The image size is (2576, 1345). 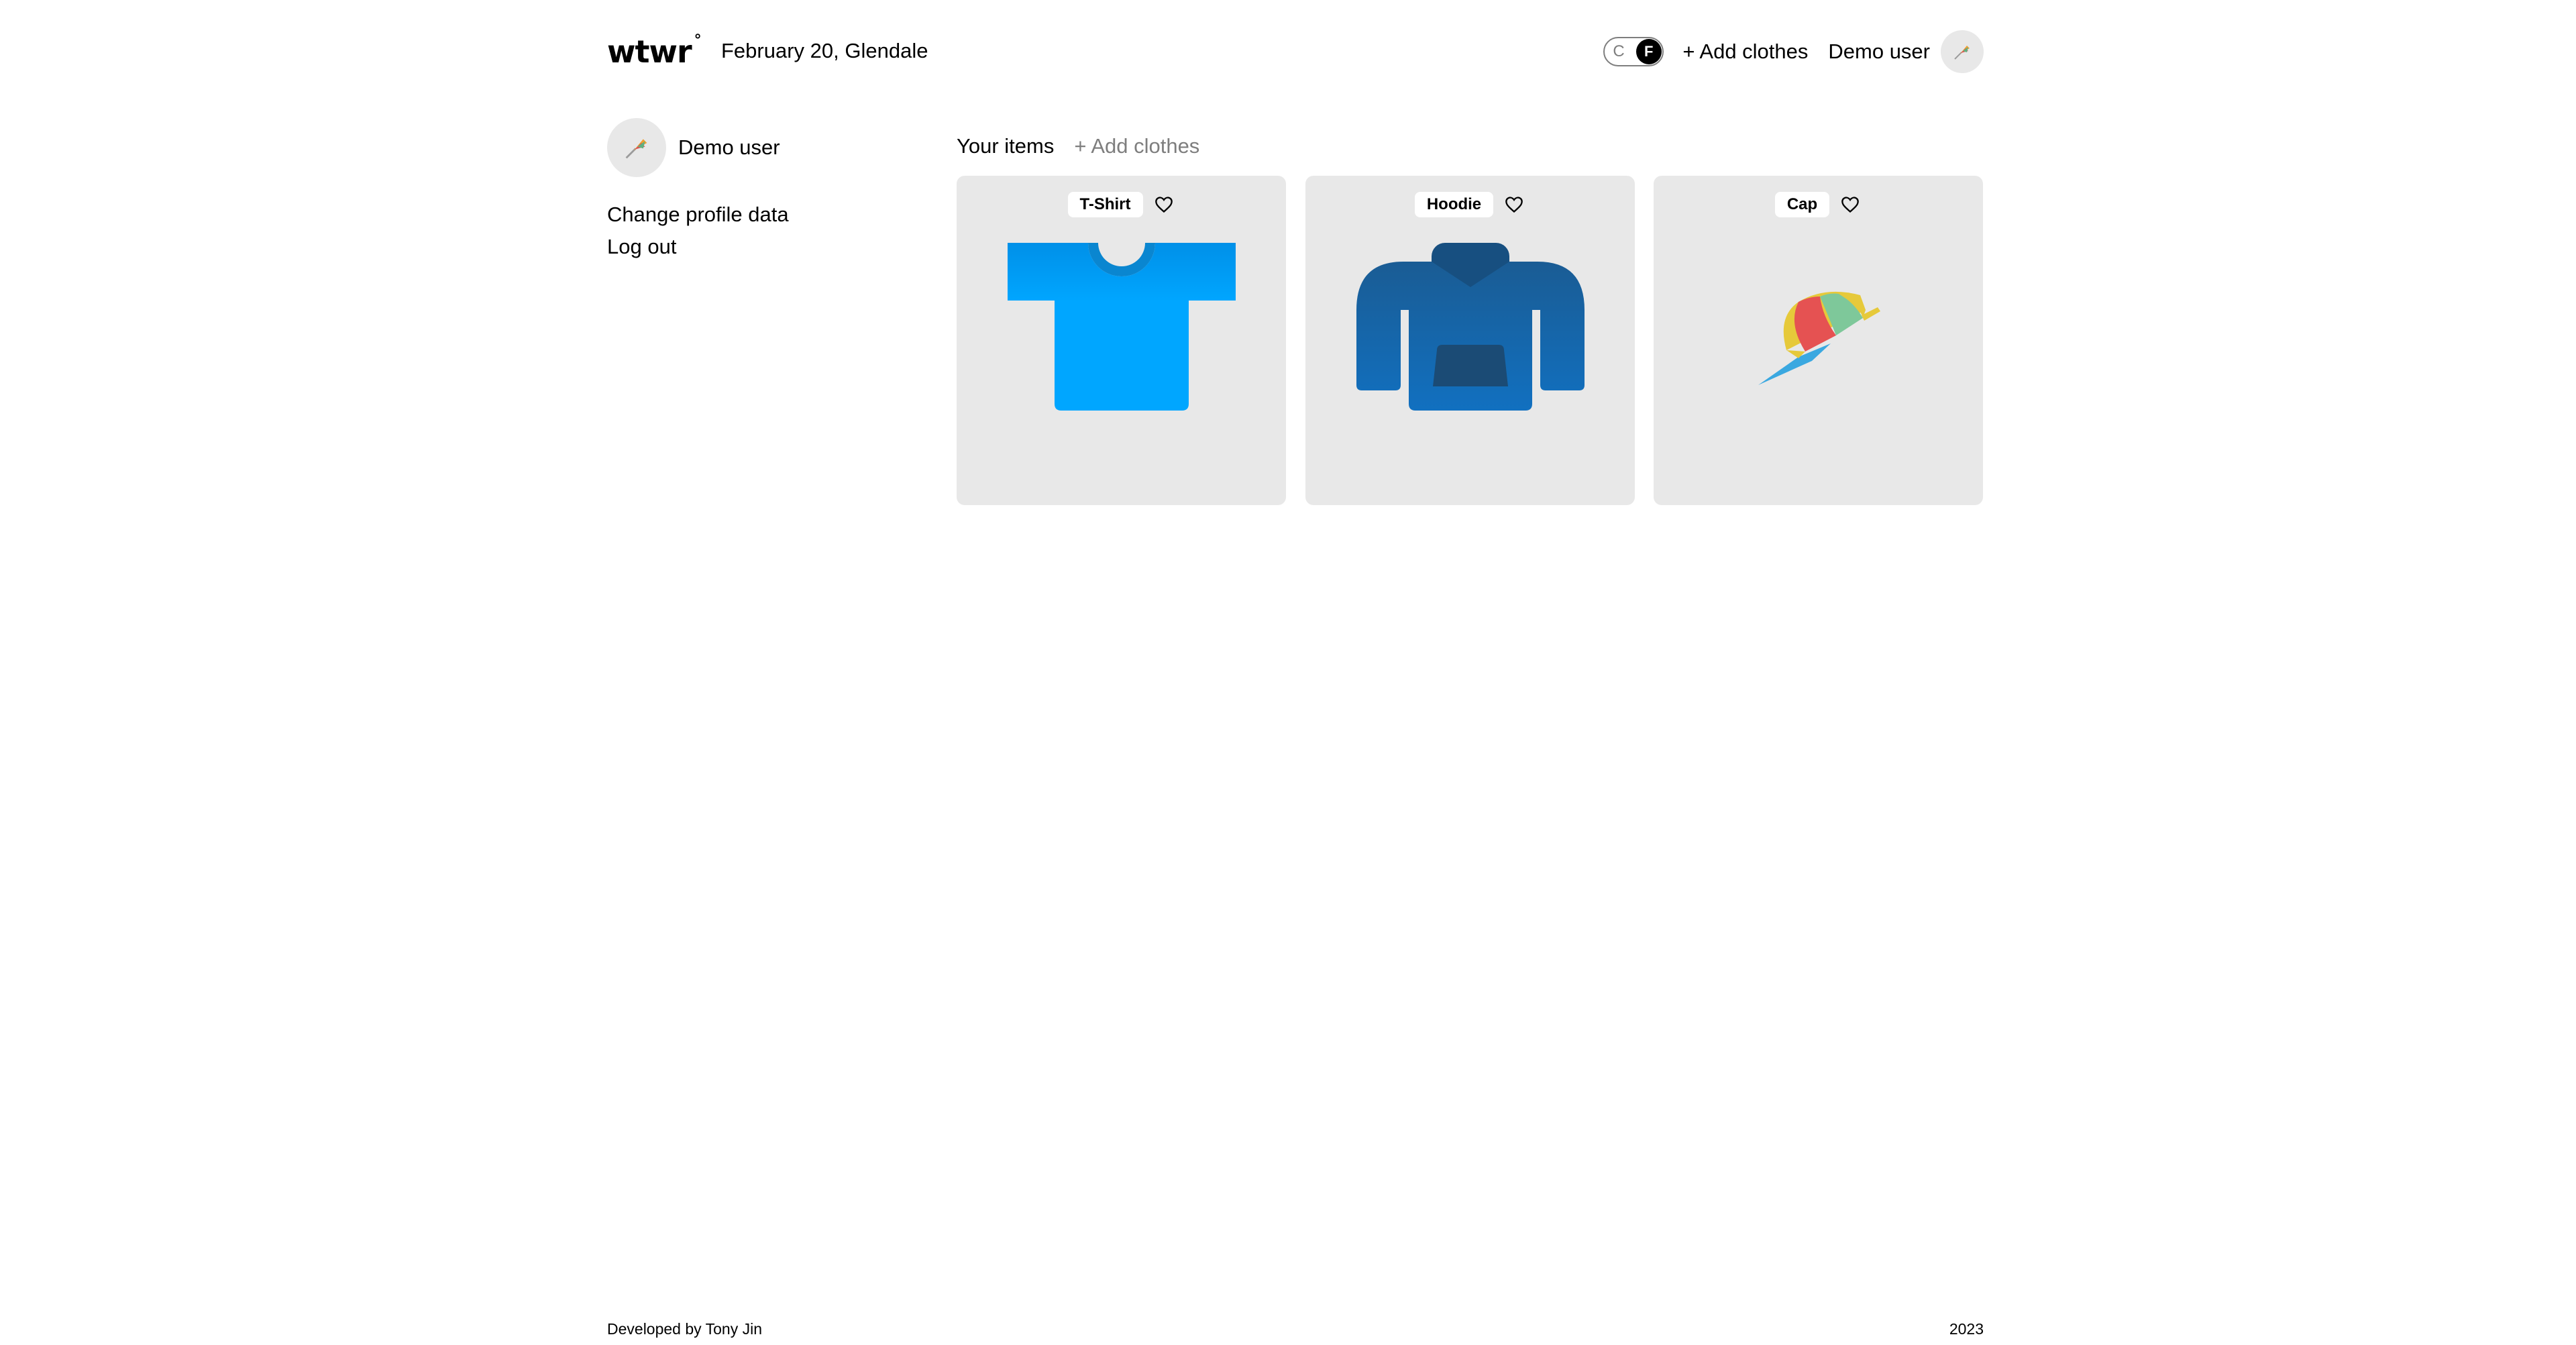 I want to click on section-add-clothes-button: + Add clothes, so click(x=1136, y=146).